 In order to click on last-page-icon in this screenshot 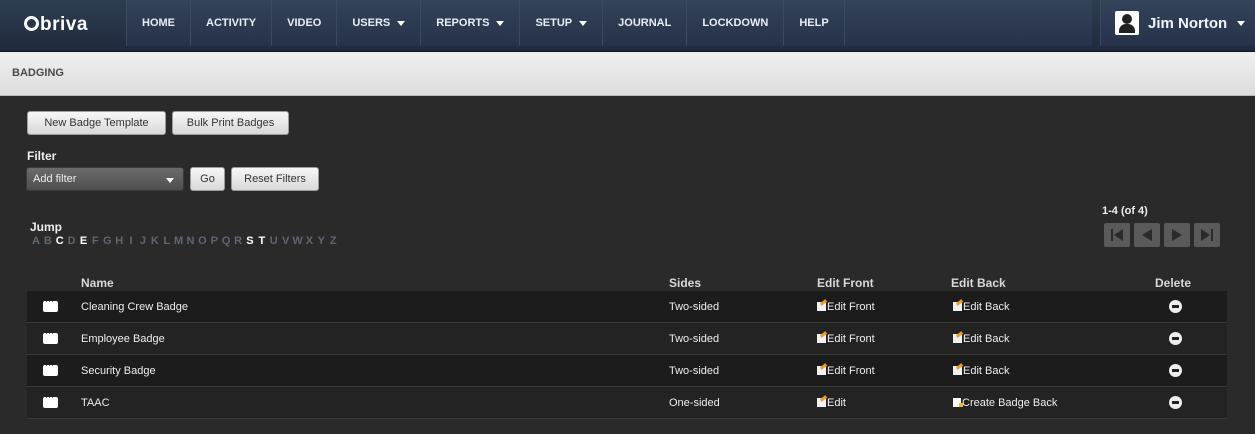, I will do `click(1207, 235)`.